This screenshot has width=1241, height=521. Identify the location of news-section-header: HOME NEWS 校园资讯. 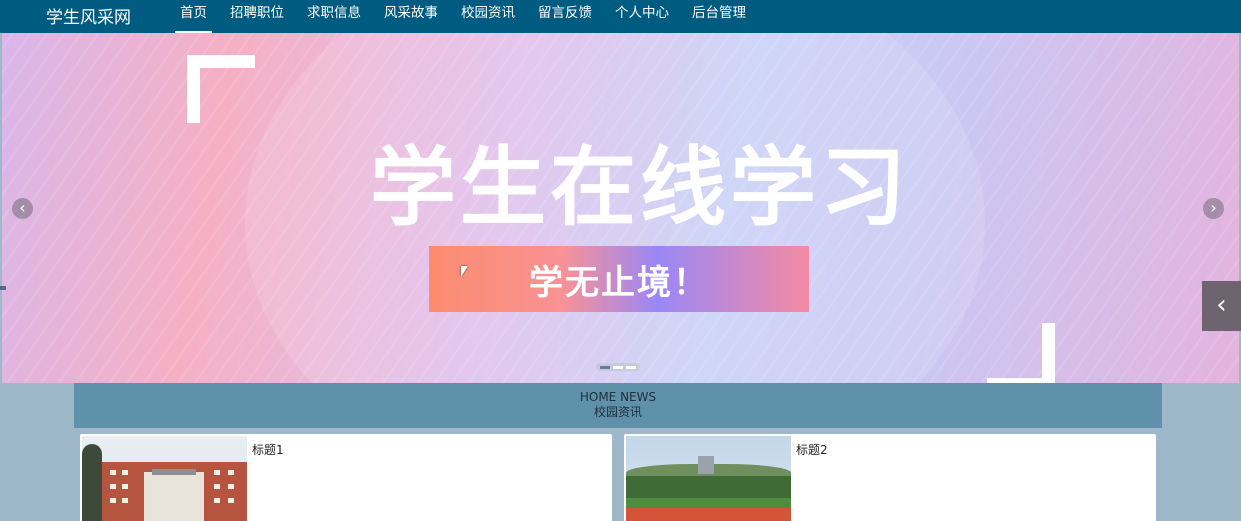
(618, 405).